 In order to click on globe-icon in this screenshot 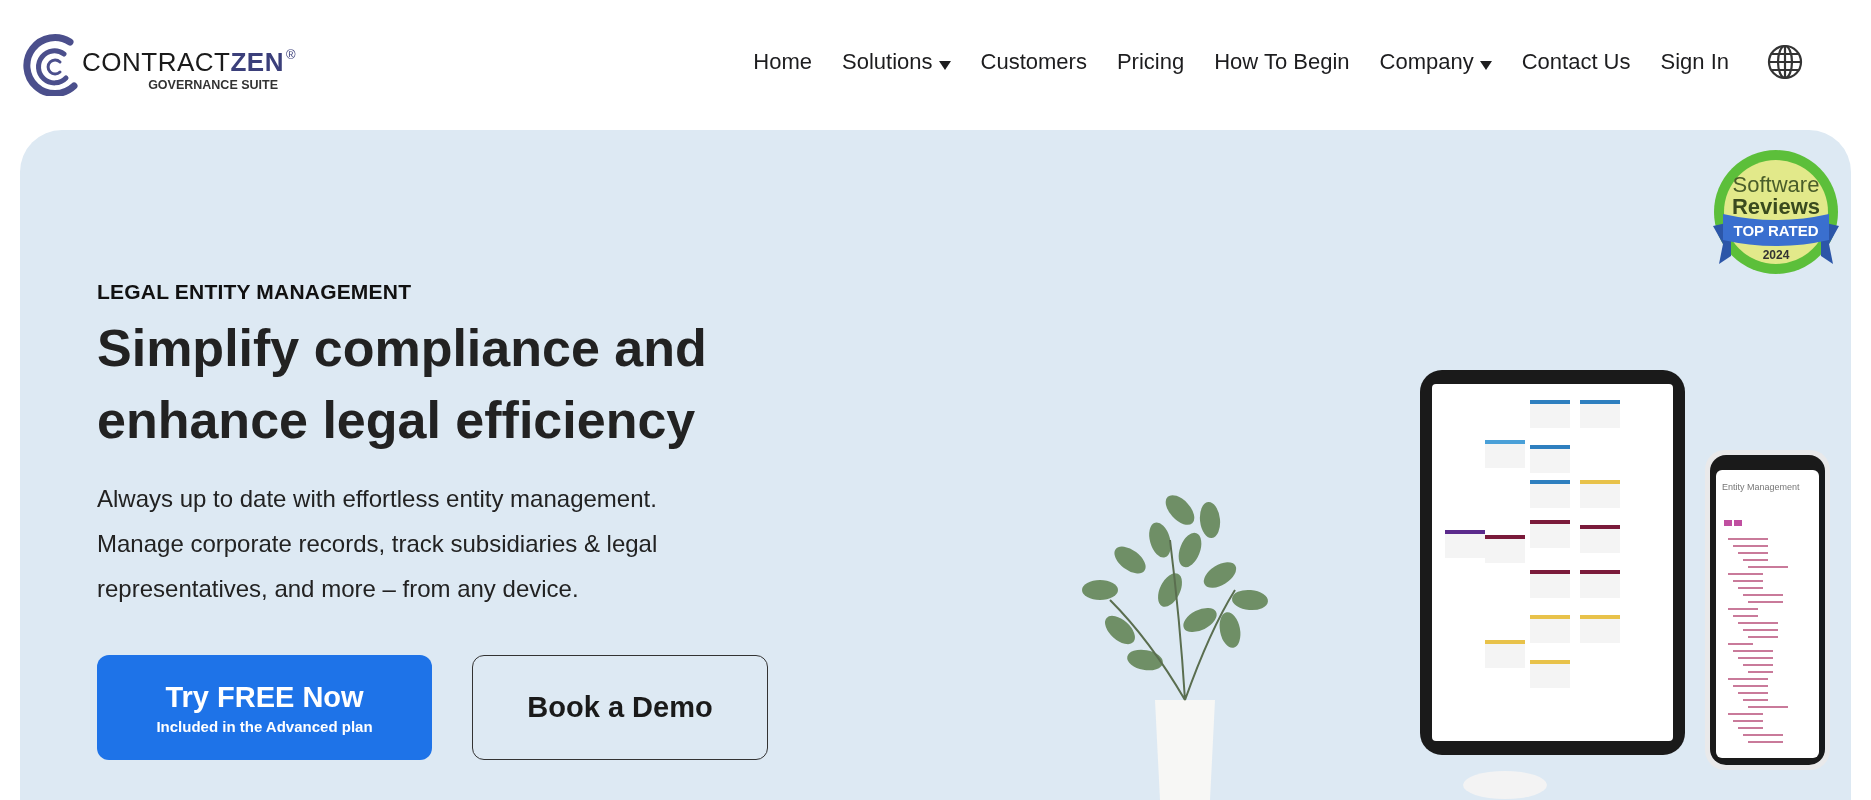, I will do `click(1785, 62)`.